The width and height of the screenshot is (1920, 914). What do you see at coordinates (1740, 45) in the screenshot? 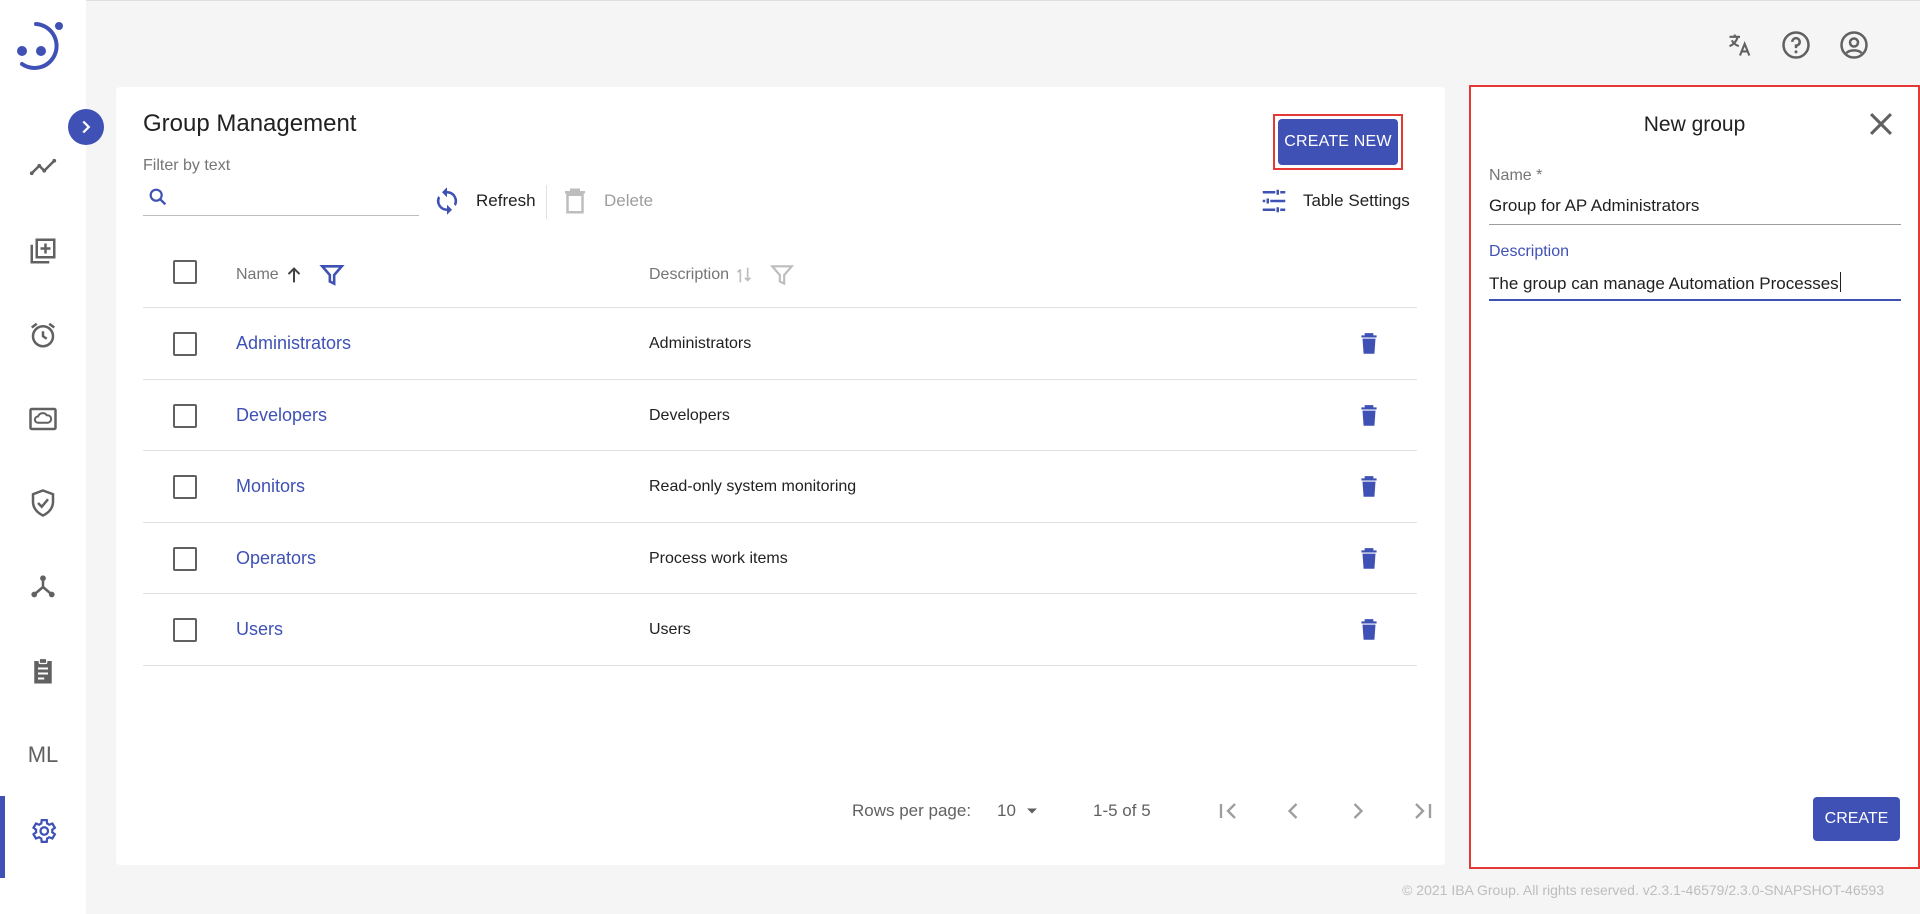
I see `translate-icon` at bounding box center [1740, 45].